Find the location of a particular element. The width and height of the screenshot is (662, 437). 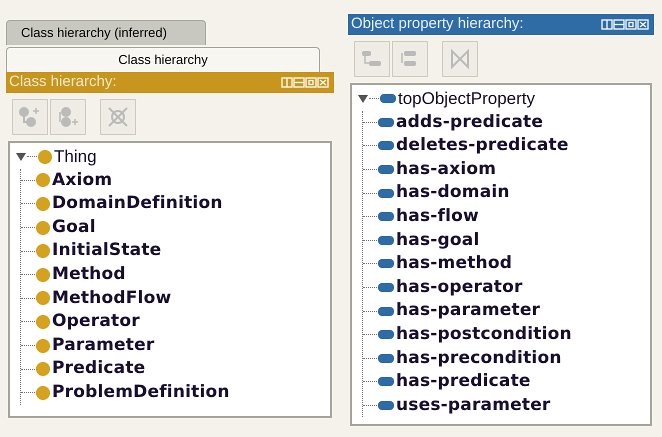

view-title: Class hierarchy: is located at coordinates (63, 82).